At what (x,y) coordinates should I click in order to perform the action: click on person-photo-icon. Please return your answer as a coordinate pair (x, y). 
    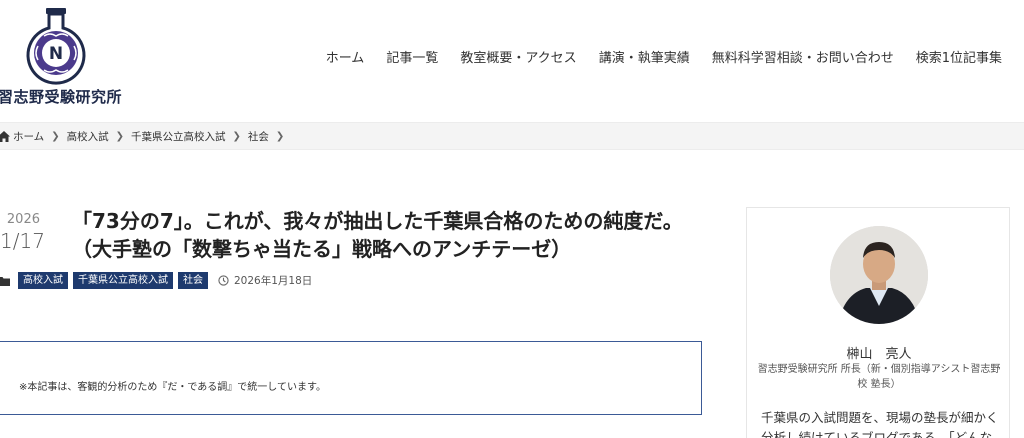
    Looking at the image, I should click on (879, 275).